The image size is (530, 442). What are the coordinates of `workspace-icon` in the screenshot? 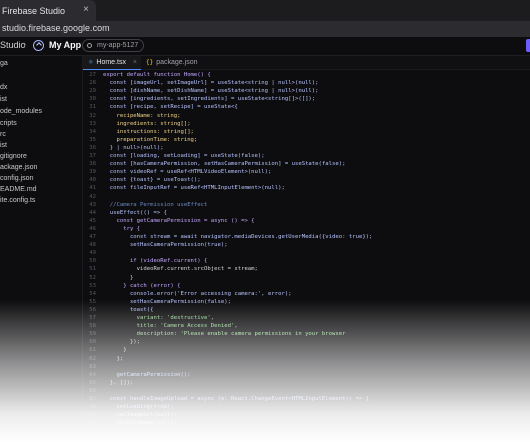 It's located at (89, 45).